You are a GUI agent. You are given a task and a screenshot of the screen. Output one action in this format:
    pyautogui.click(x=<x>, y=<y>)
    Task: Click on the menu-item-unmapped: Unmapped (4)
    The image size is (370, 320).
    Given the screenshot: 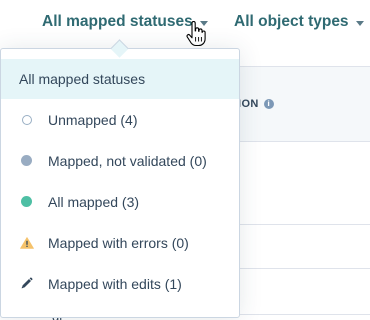 What is the action you would take?
    pyautogui.click(x=120, y=119)
    